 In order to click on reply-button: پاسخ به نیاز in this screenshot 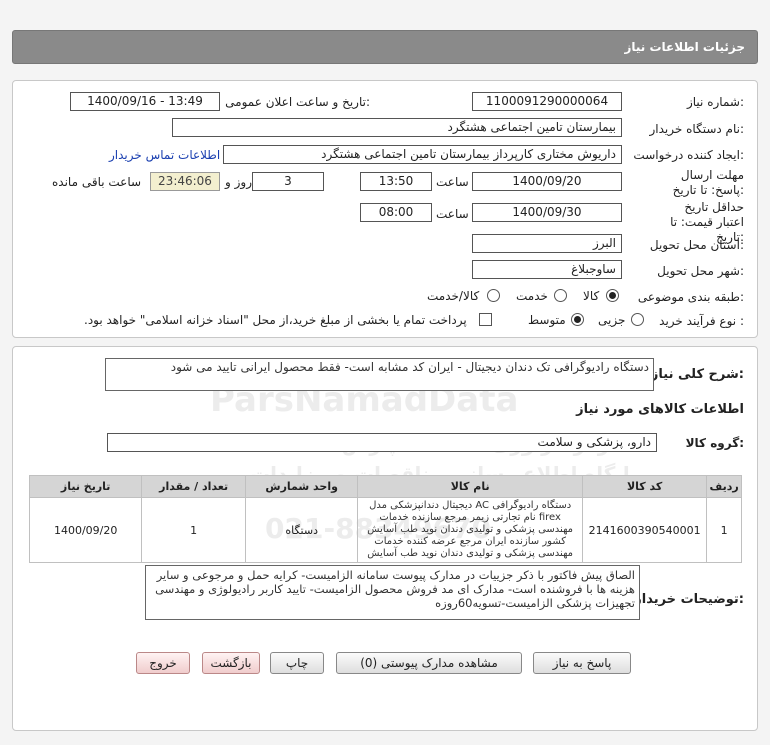, I will do `click(582, 663)`.